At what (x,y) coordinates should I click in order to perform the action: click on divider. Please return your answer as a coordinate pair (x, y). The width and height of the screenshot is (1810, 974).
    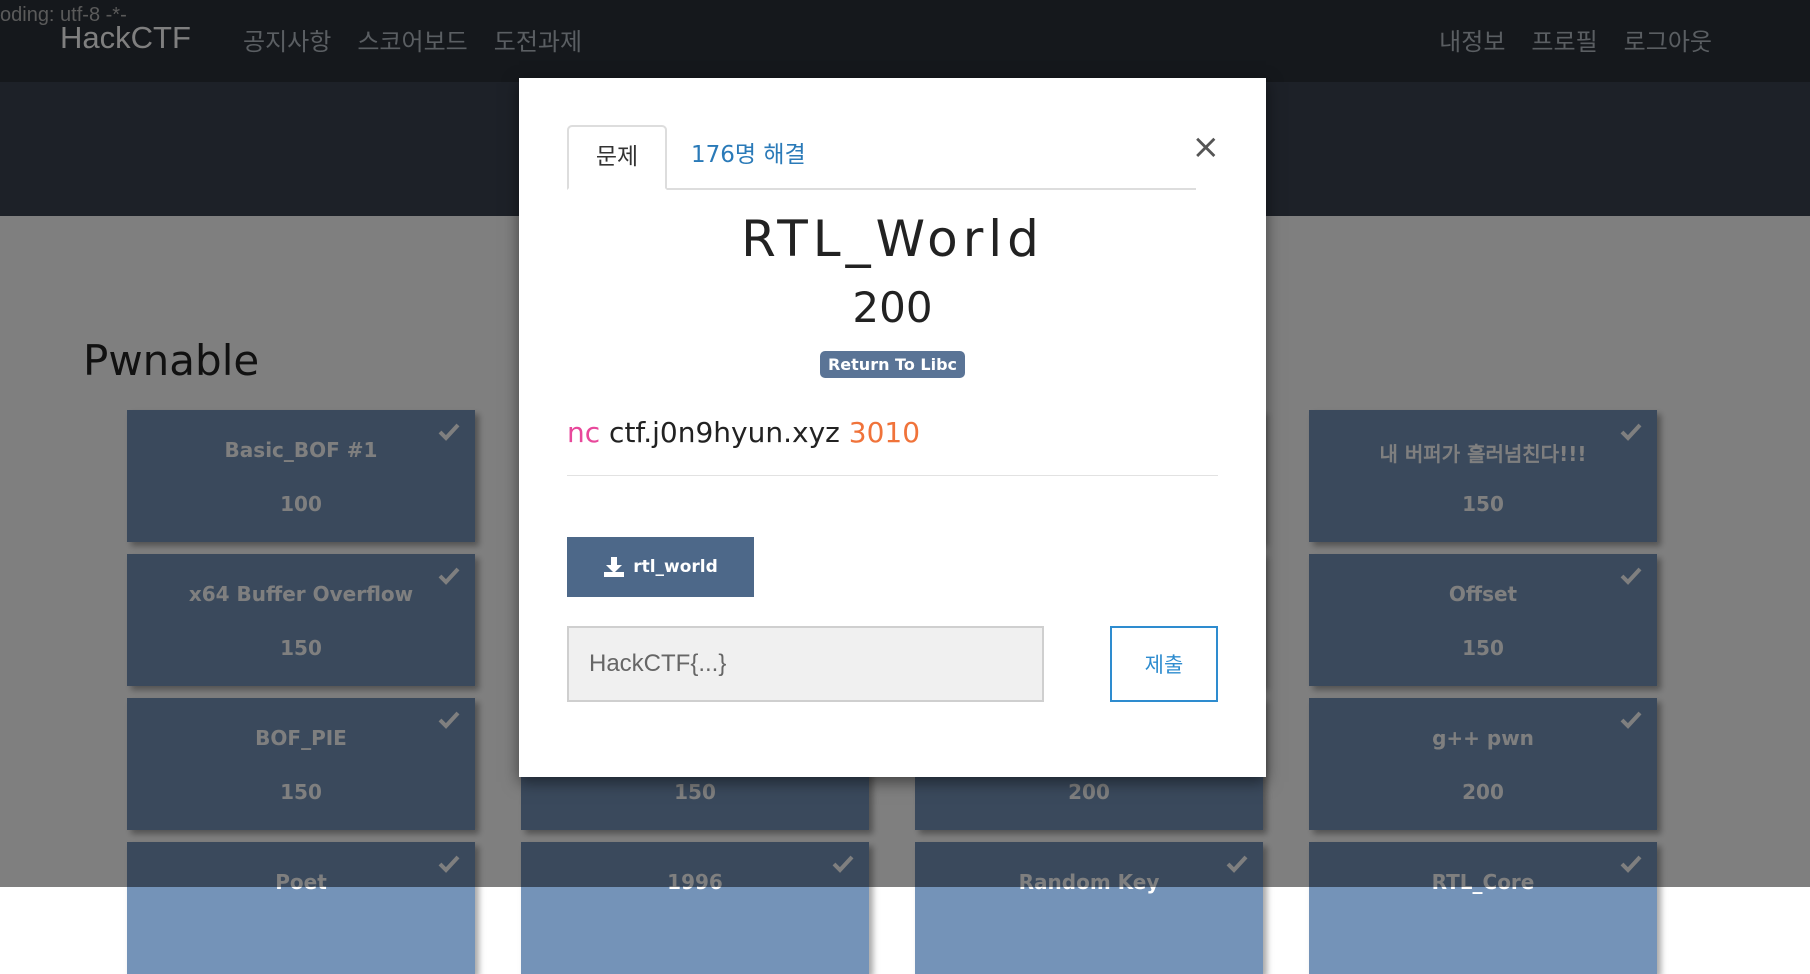
    Looking at the image, I should click on (892, 475).